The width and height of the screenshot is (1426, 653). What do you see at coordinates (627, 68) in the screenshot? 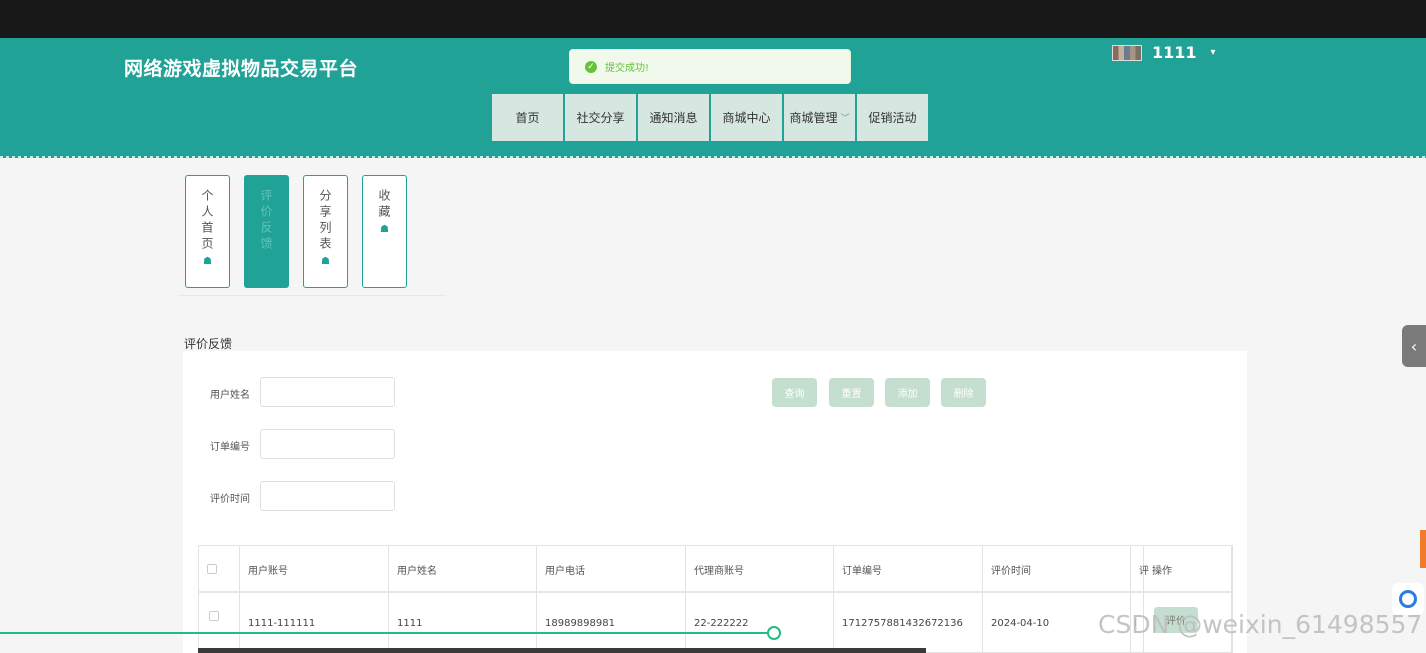
I see `toast-message: 提交成功!` at bounding box center [627, 68].